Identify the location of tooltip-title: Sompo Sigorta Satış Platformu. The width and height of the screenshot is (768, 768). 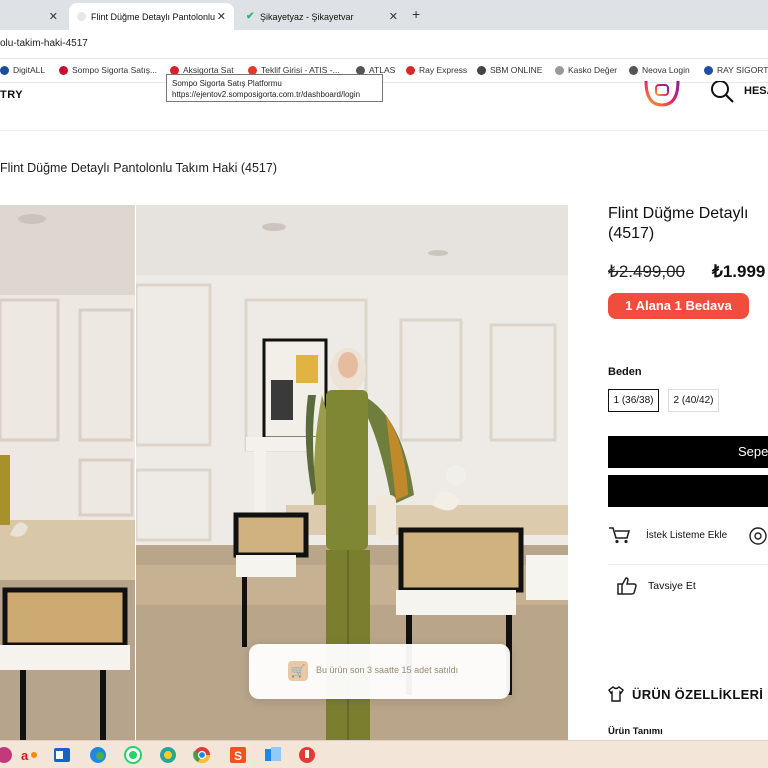
(227, 83).